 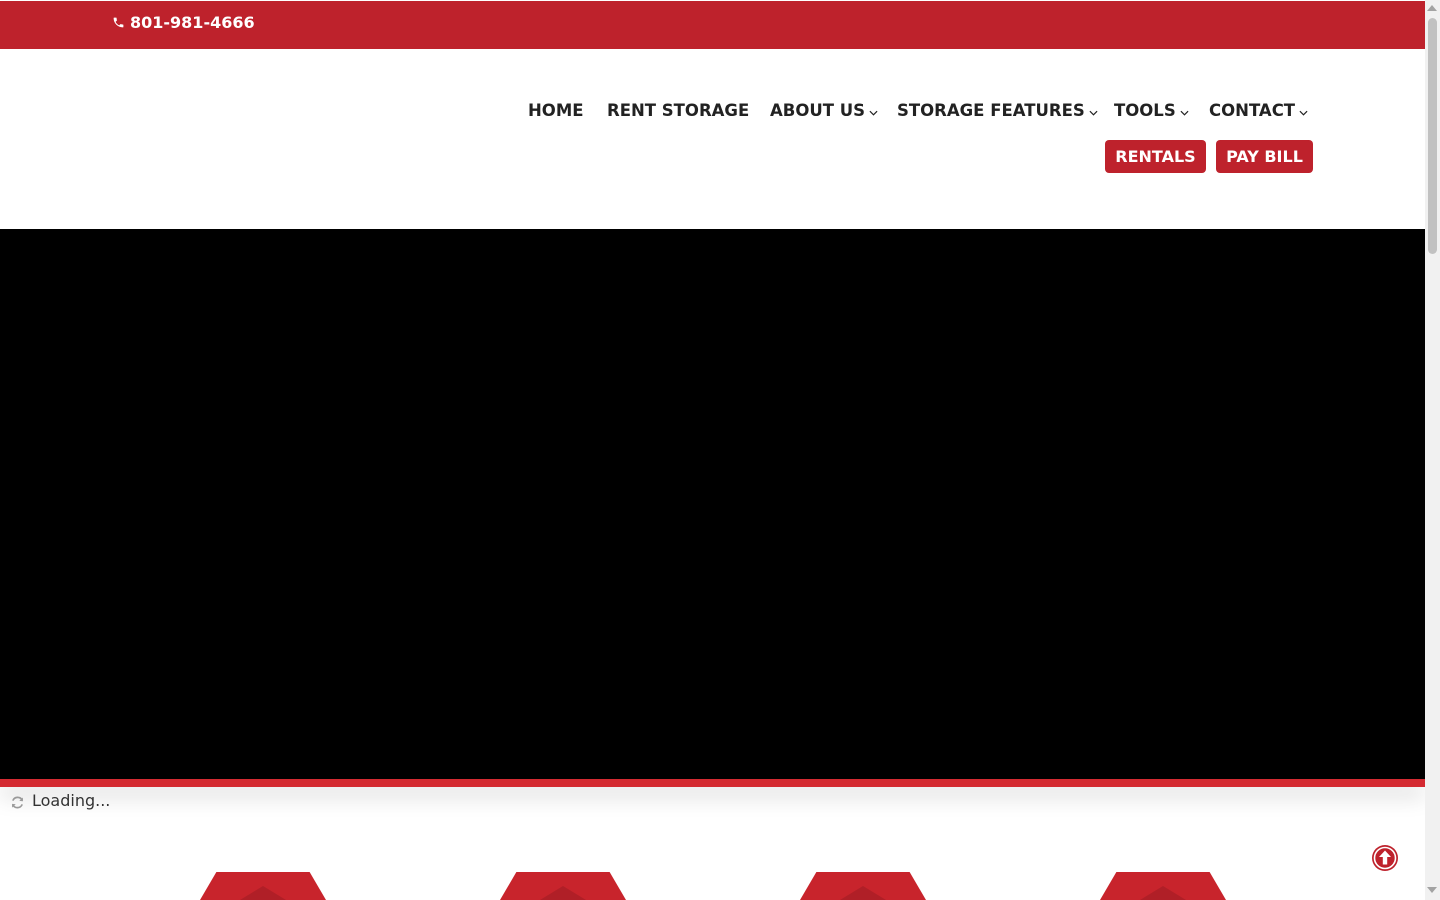 I want to click on top-bar: 801-981-4666, so click(x=712, y=25).